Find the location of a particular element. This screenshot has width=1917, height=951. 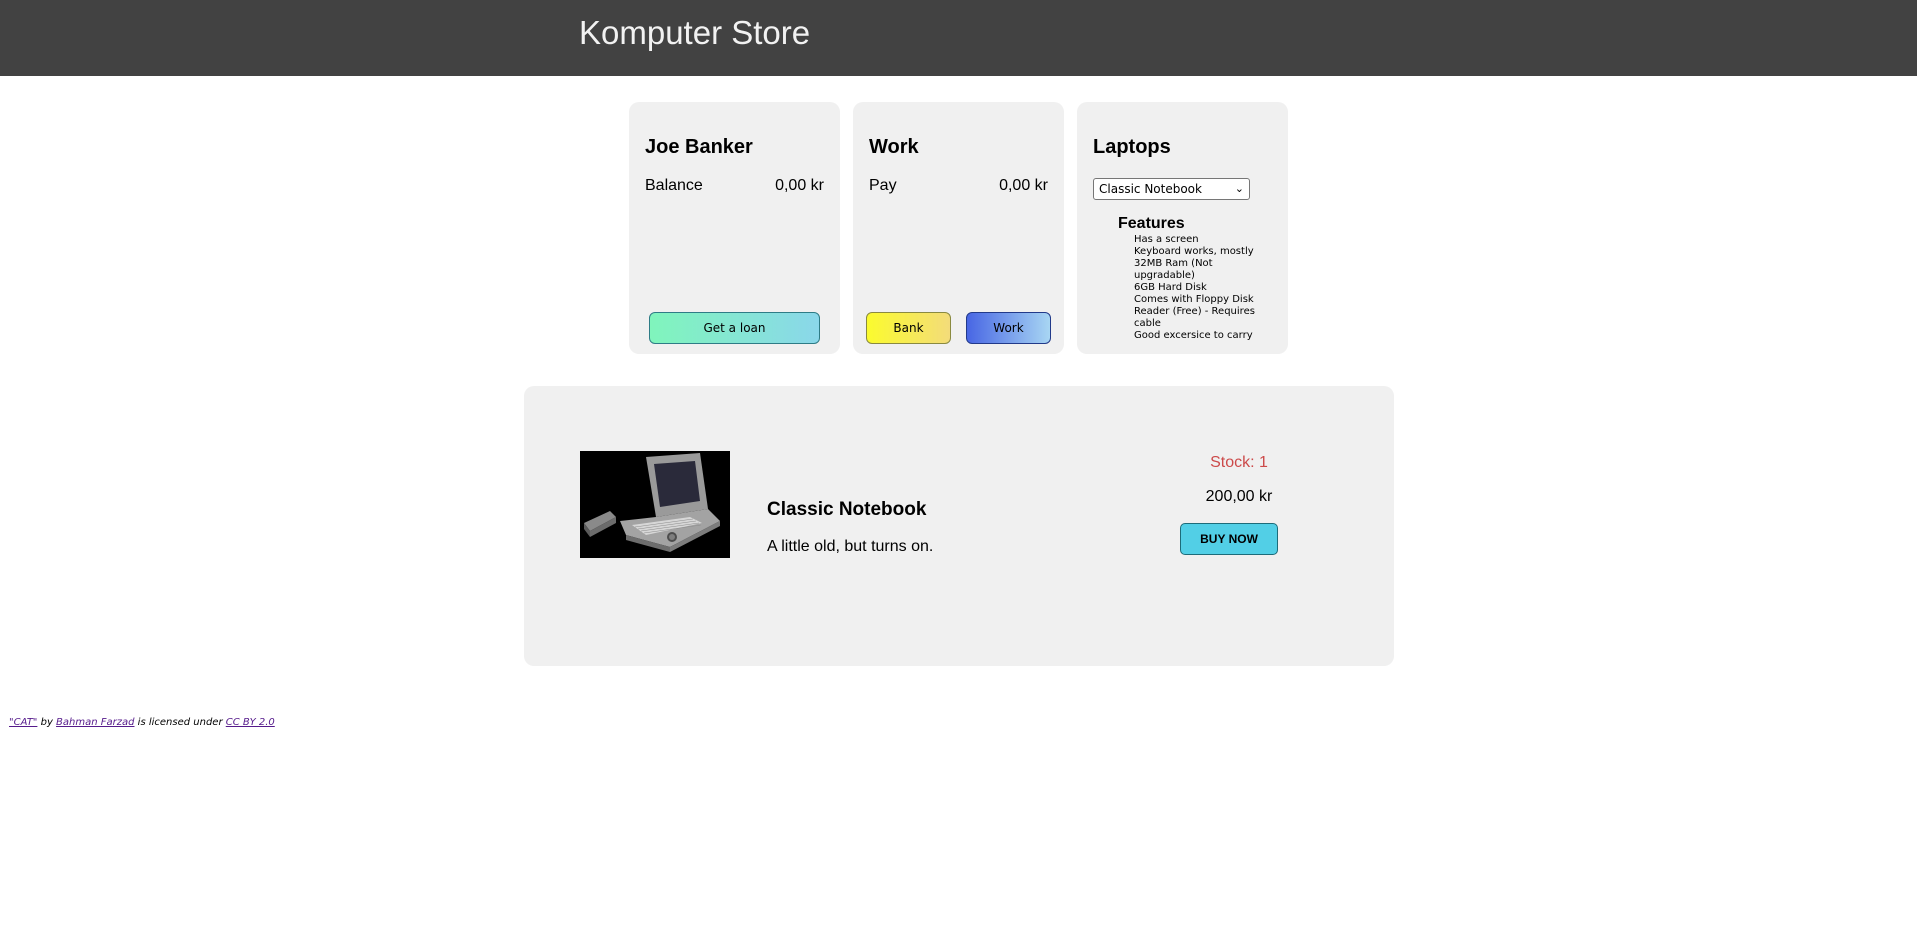

balance-label: Balance is located at coordinates (674, 185).